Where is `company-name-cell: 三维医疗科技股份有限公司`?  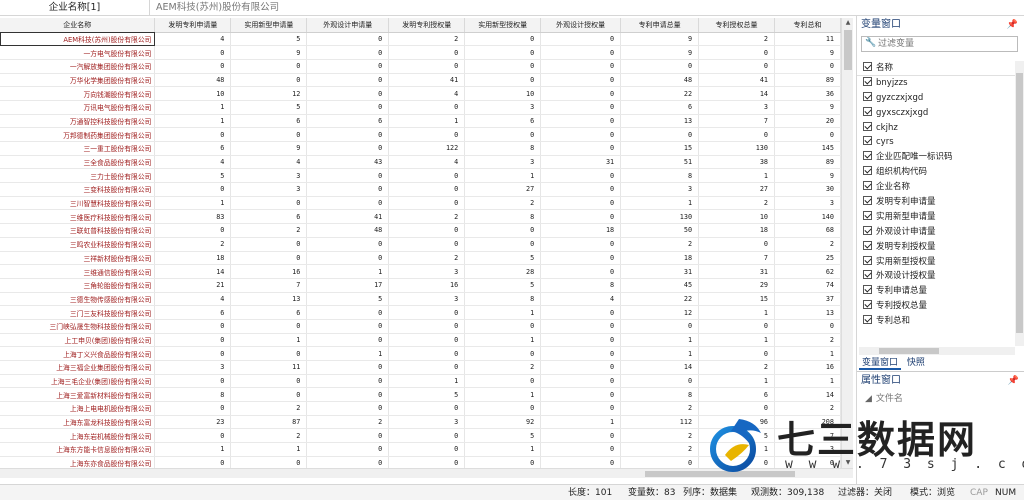 company-name-cell: 三维医疗科技股份有限公司 is located at coordinates (78, 217).